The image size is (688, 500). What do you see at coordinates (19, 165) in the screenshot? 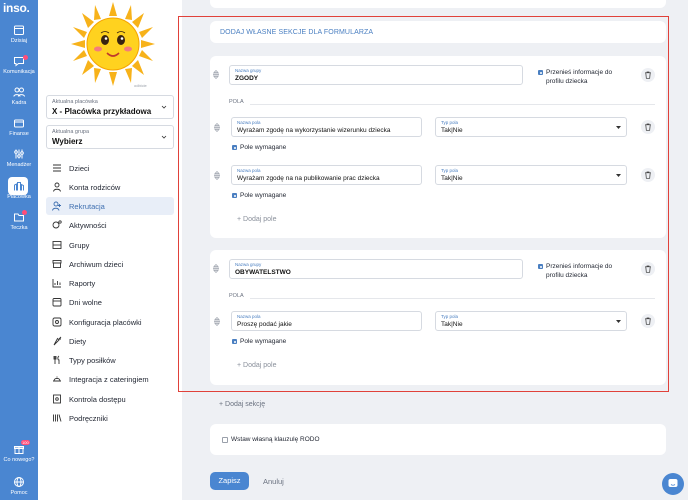
I see `rail-label: Menadżer` at bounding box center [19, 165].